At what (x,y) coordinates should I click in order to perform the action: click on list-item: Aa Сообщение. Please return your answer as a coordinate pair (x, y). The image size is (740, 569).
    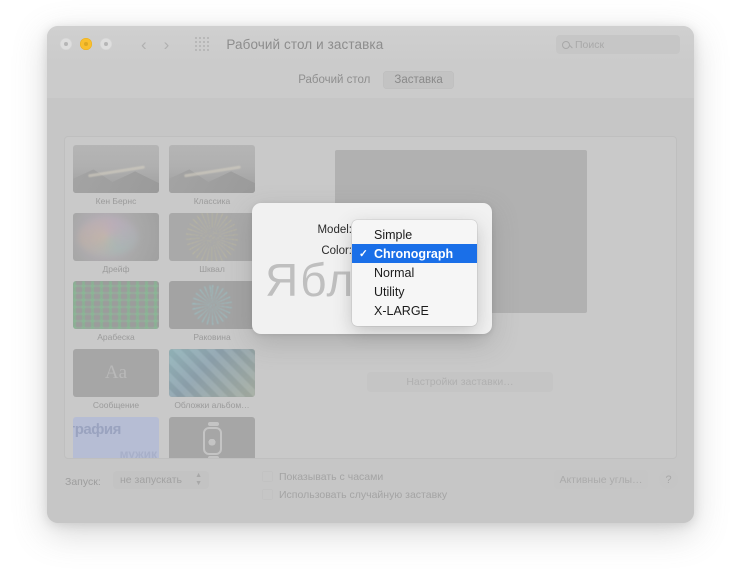
    Looking at the image, I should click on (116, 379).